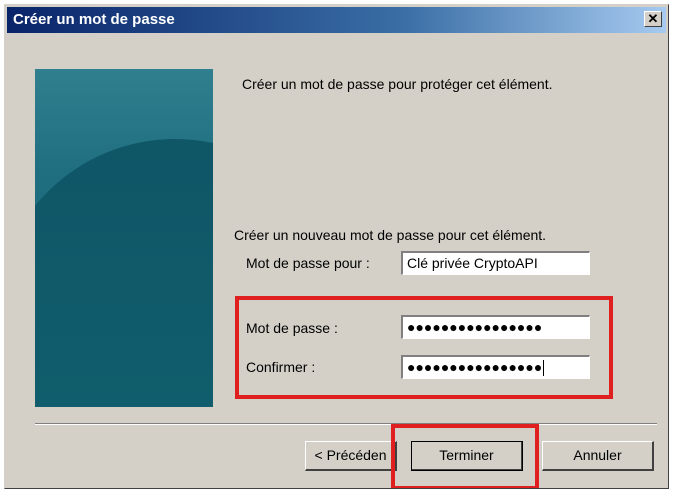 The width and height of the screenshot is (673, 493). I want to click on back-button: < Précéden, so click(351, 456).